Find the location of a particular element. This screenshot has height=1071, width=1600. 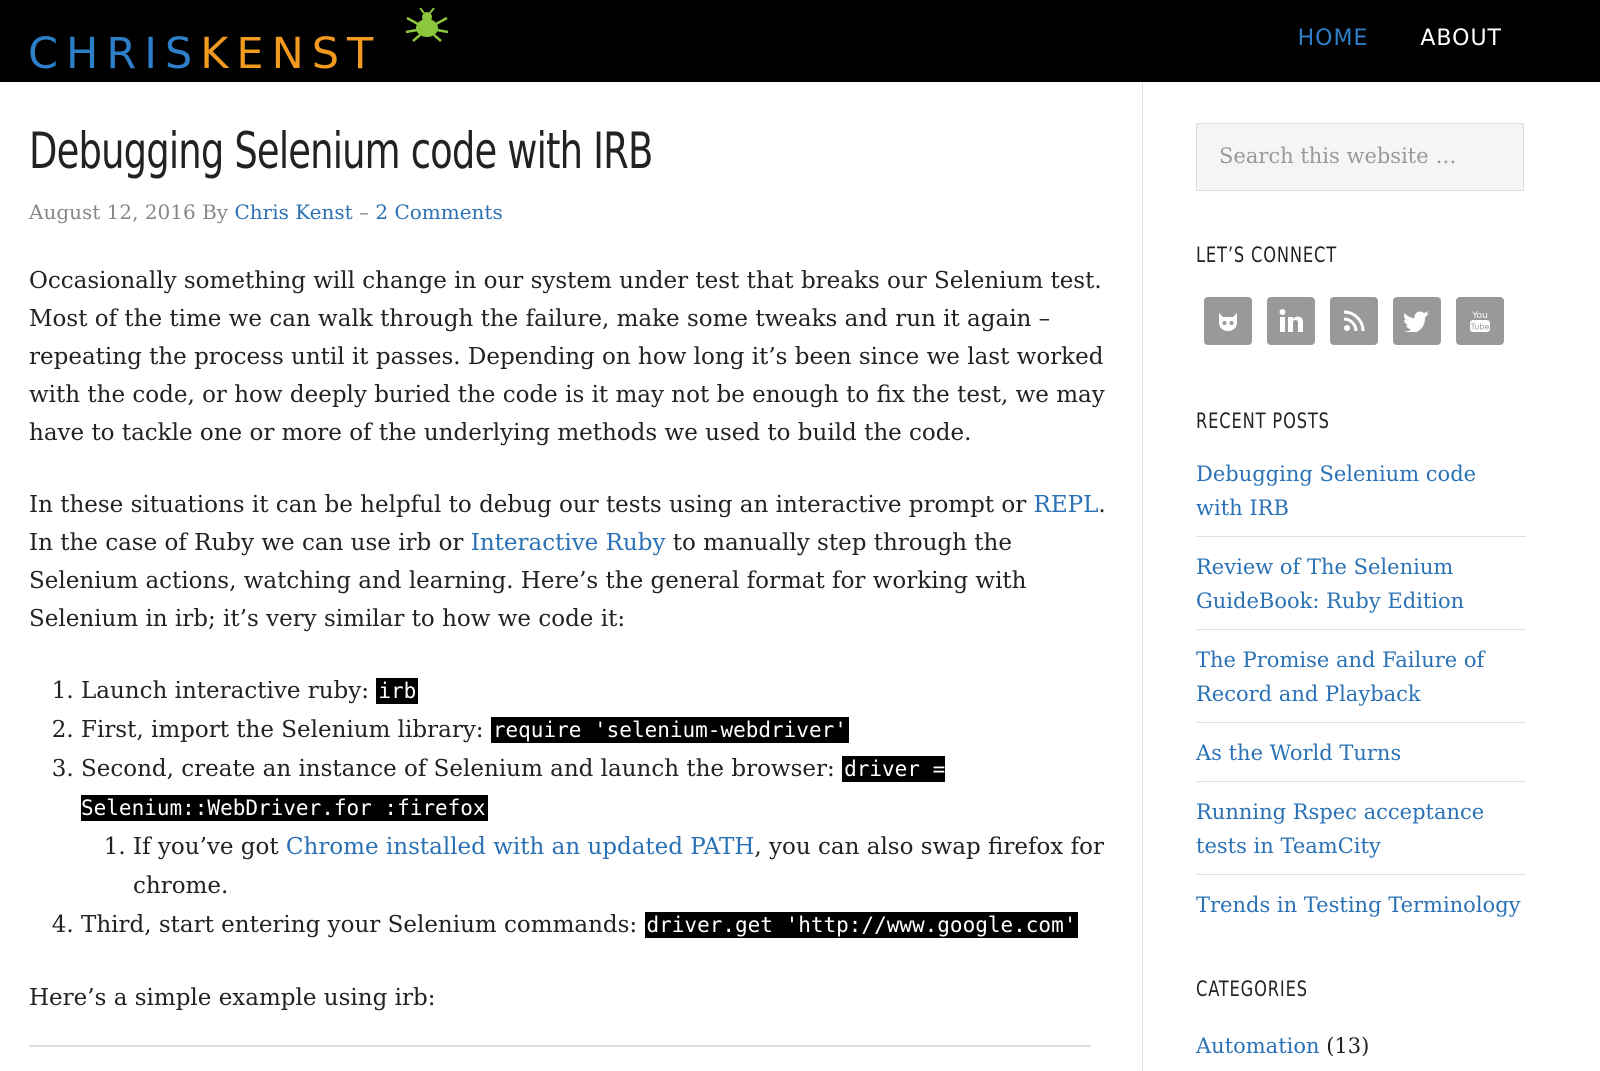

recent-post-link: Trends in Testing Terminology is located at coordinates (1358, 905).